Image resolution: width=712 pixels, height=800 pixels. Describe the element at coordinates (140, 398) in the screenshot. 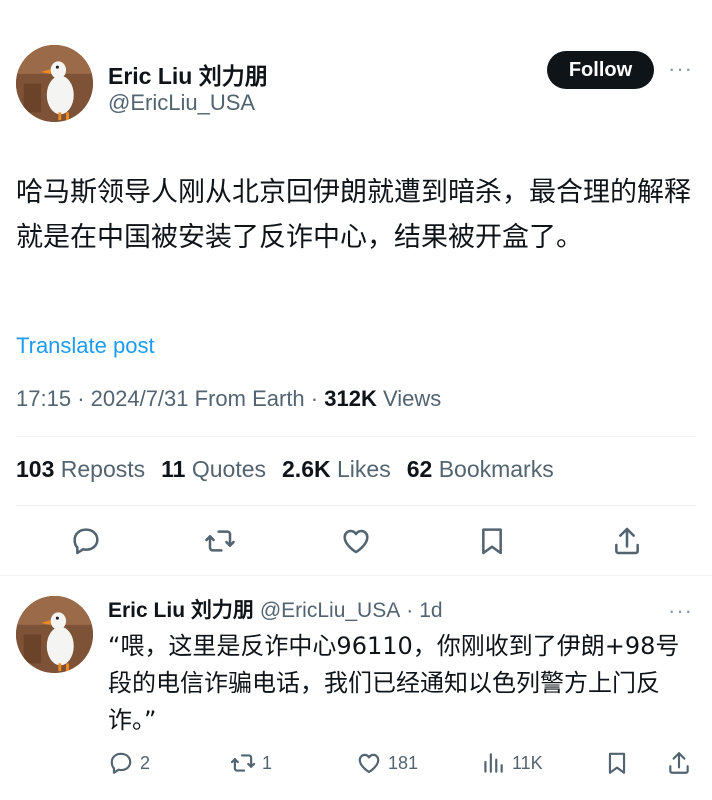

I see `post-date: 2024/7/31` at that location.